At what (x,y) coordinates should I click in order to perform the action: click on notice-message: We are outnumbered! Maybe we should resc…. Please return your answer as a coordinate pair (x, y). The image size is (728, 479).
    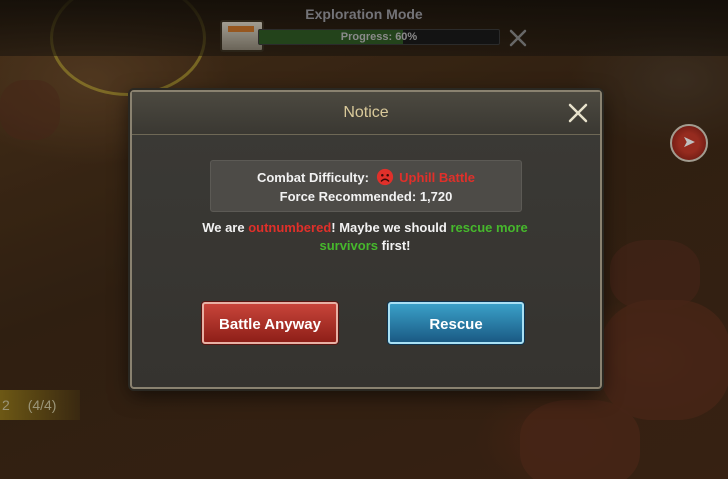
    Looking at the image, I should click on (365, 237).